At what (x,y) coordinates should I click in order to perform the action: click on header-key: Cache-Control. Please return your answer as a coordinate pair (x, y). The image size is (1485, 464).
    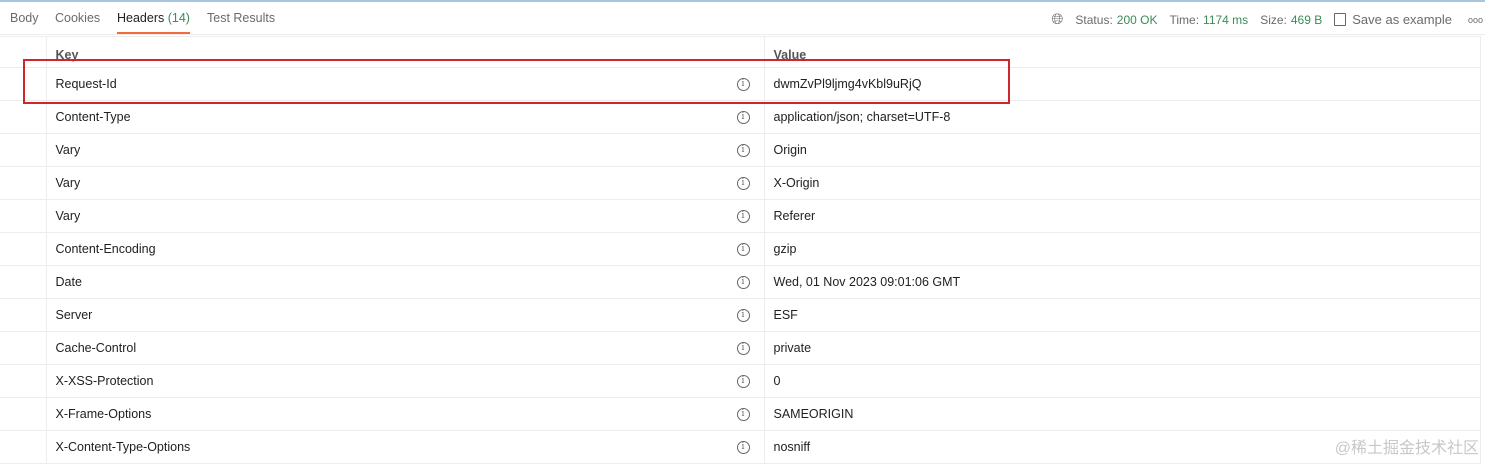
    Looking at the image, I should click on (96, 348).